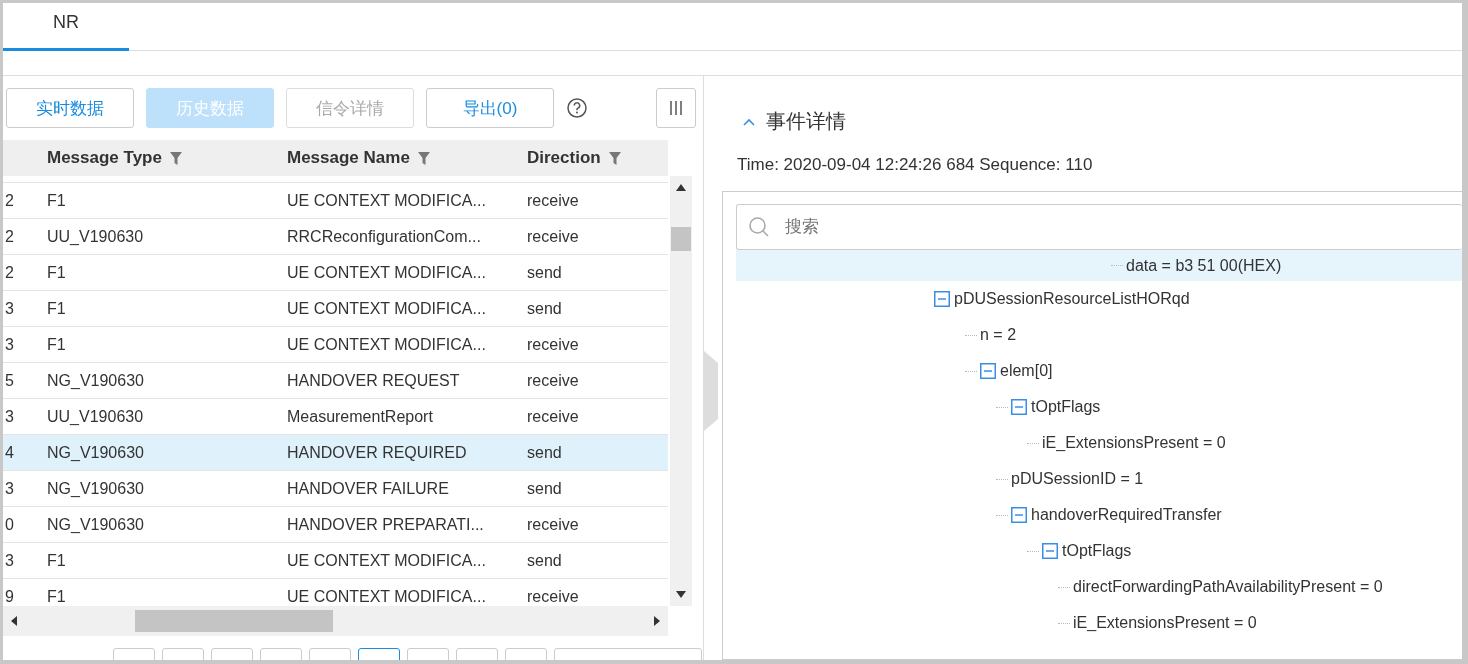 The image size is (1468, 664). What do you see at coordinates (656, 621) in the screenshot?
I see `scroll-right-icon` at bounding box center [656, 621].